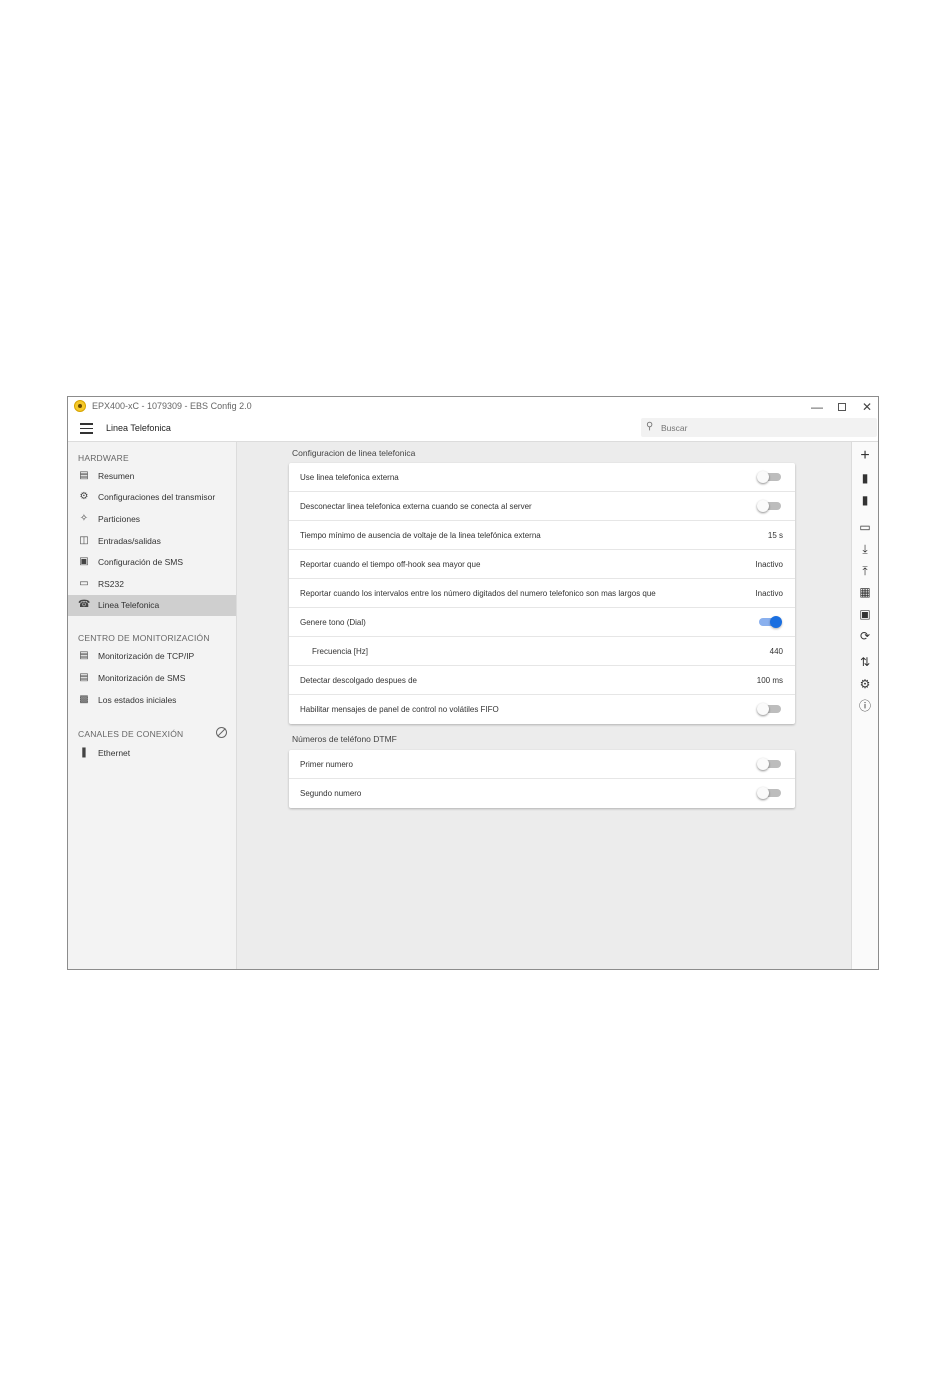 This screenshot has height=1397, width=950. I want to click on sidebar-item-estados-iniciales: ▩ Los estados iniciales, so click(152, 700).